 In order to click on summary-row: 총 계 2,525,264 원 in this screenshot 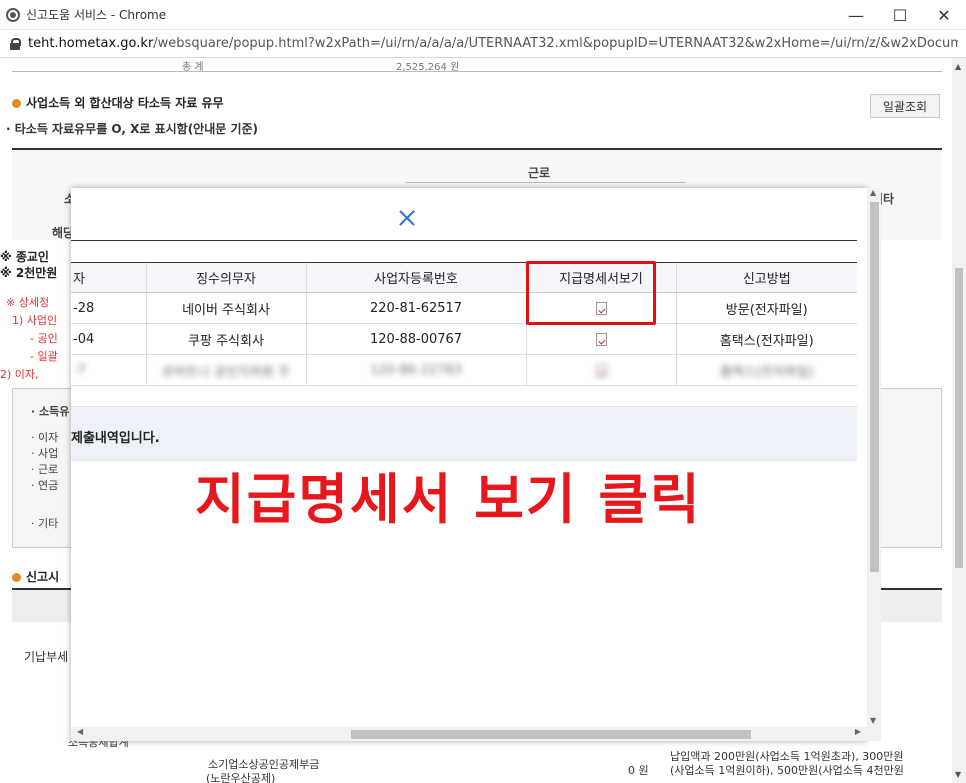, I will do `click(477, 65)`.